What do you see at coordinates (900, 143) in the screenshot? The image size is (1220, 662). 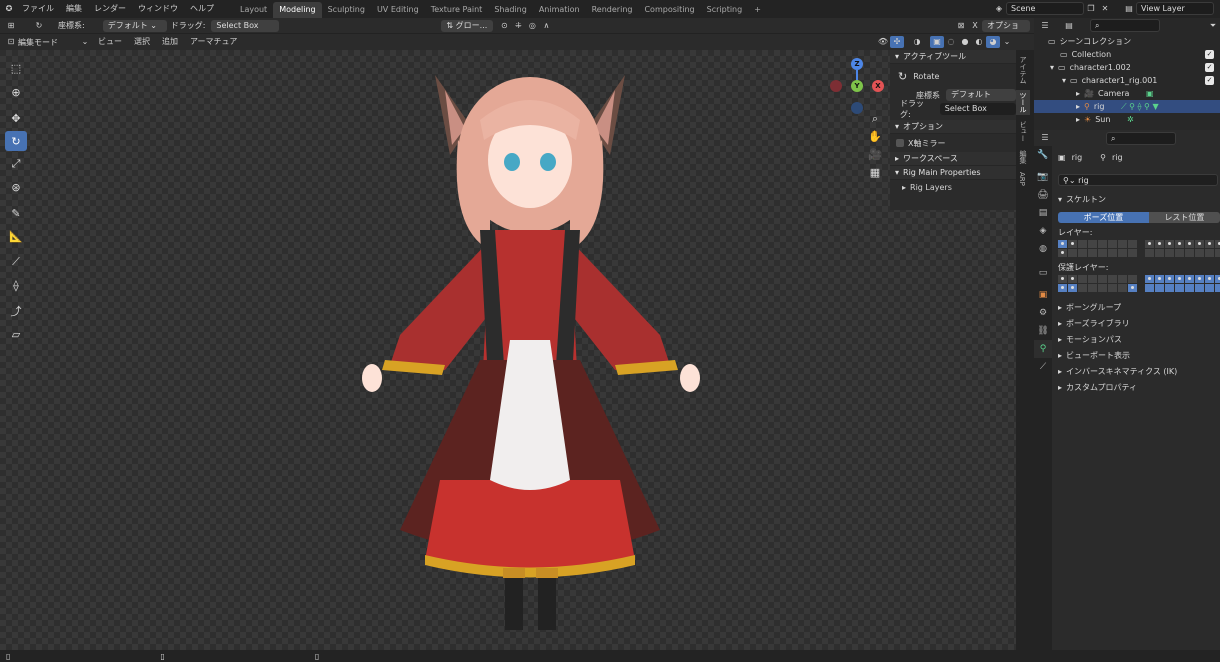 I see `x-mirror-checkbox` at bounding box center [900, 143].